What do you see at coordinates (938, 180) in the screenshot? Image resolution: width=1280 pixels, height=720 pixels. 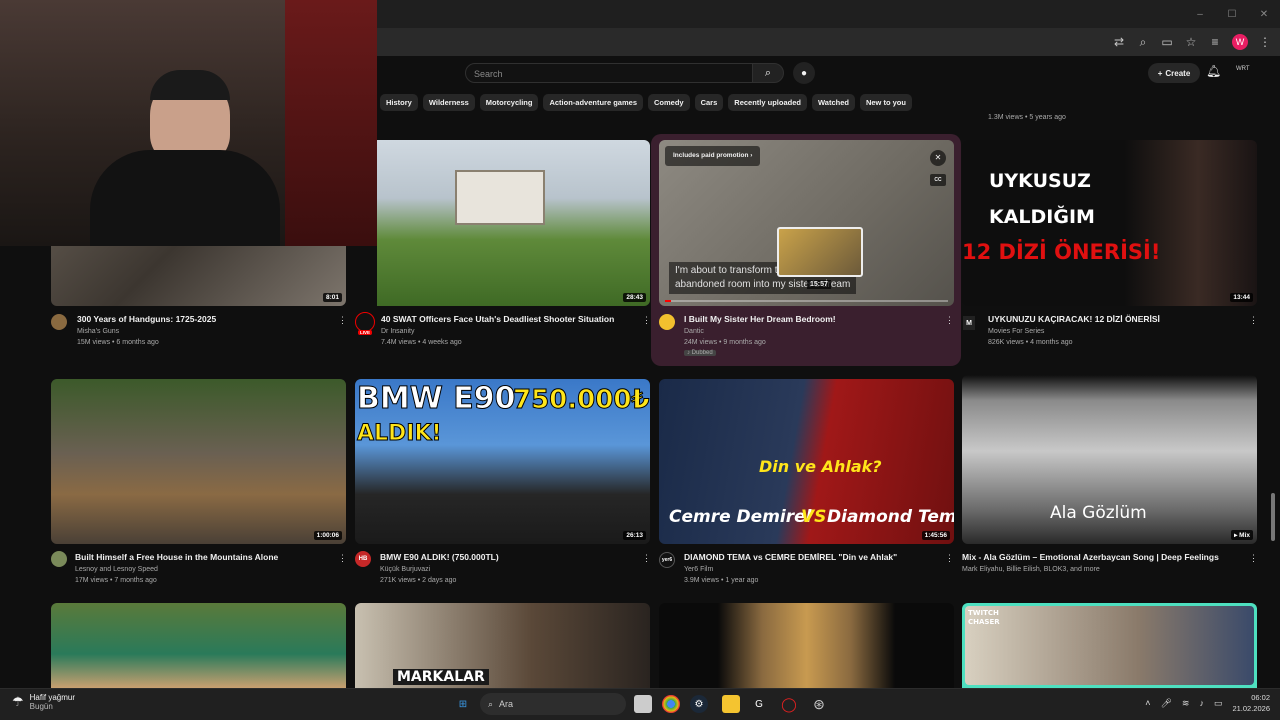 I see `captions-icon: CC` at bounding box center [938, 180].